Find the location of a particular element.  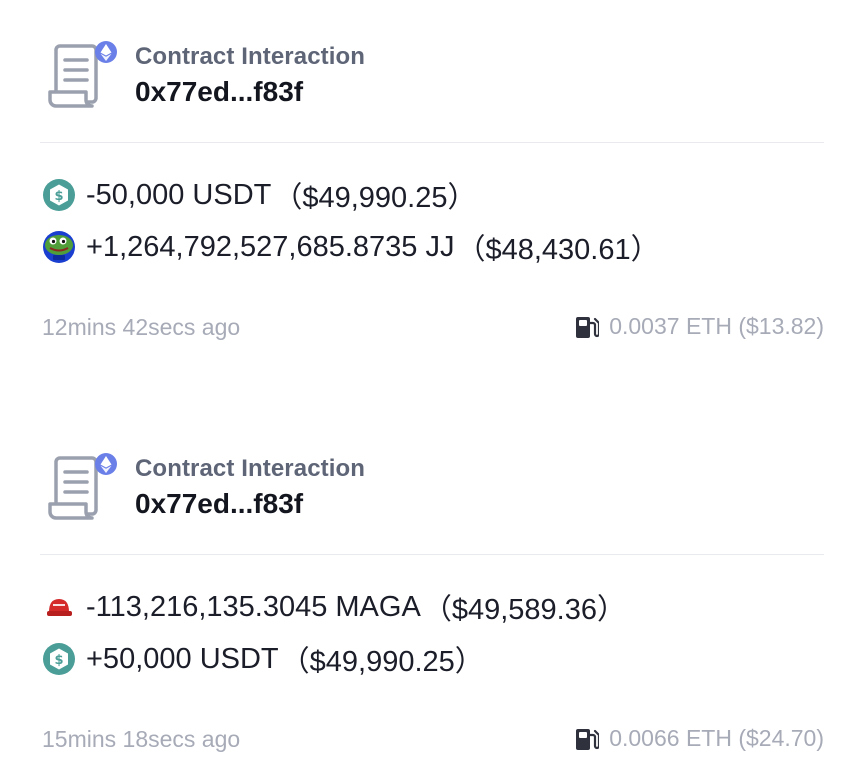

token-transfer-row: +1,264,792,527,685.8735 JJ （$48,430.61） is located at coordinates (351, 247).